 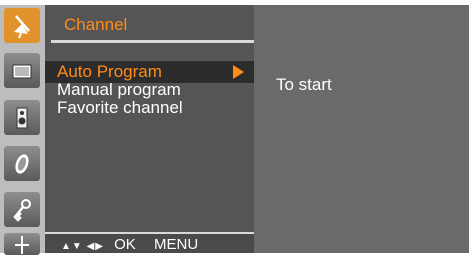 What do you see at coordinates (22, 70) in the screenshot?
I see `picture-icon` at bounding box center [22, 70].